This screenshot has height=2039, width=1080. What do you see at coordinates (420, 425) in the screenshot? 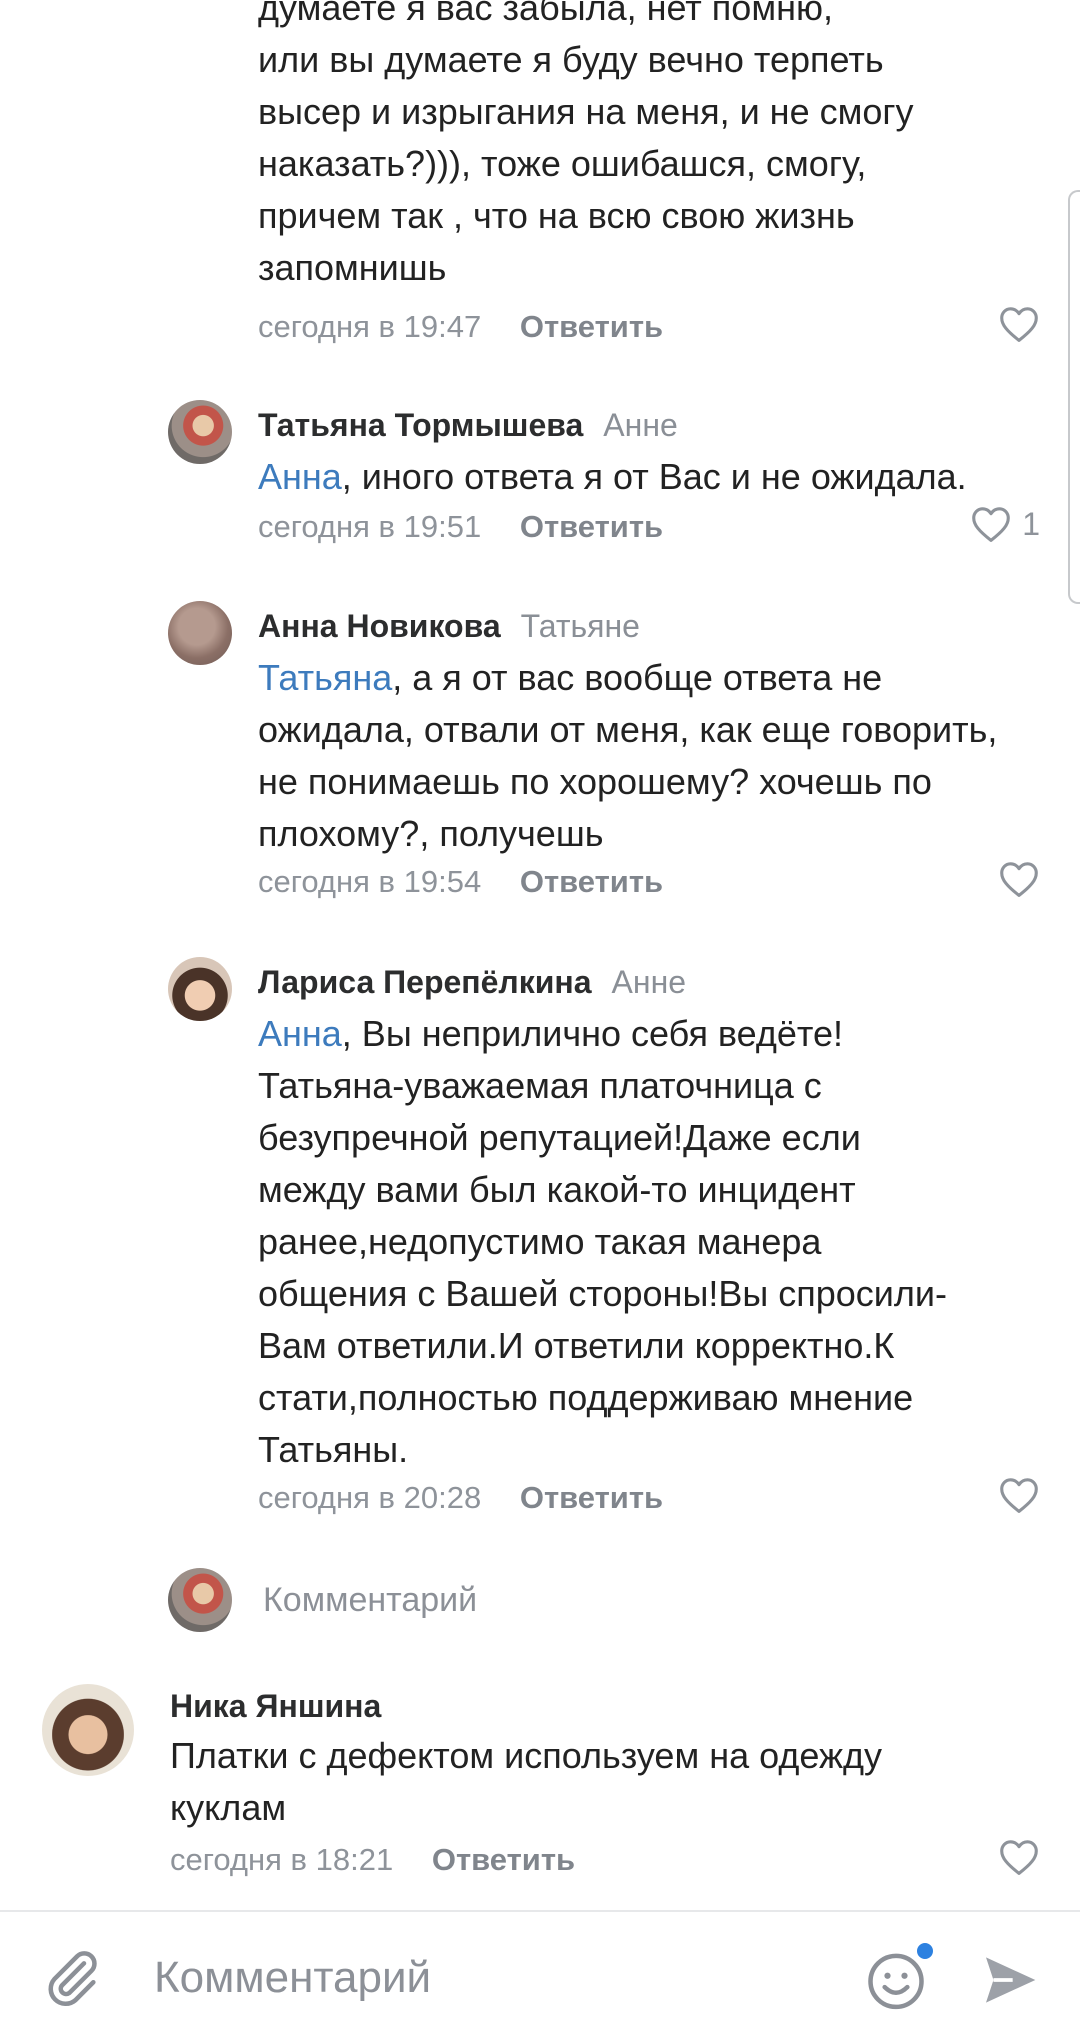
I see `author-name: Татьяна Тормышева` at bounding box center [420, 425].